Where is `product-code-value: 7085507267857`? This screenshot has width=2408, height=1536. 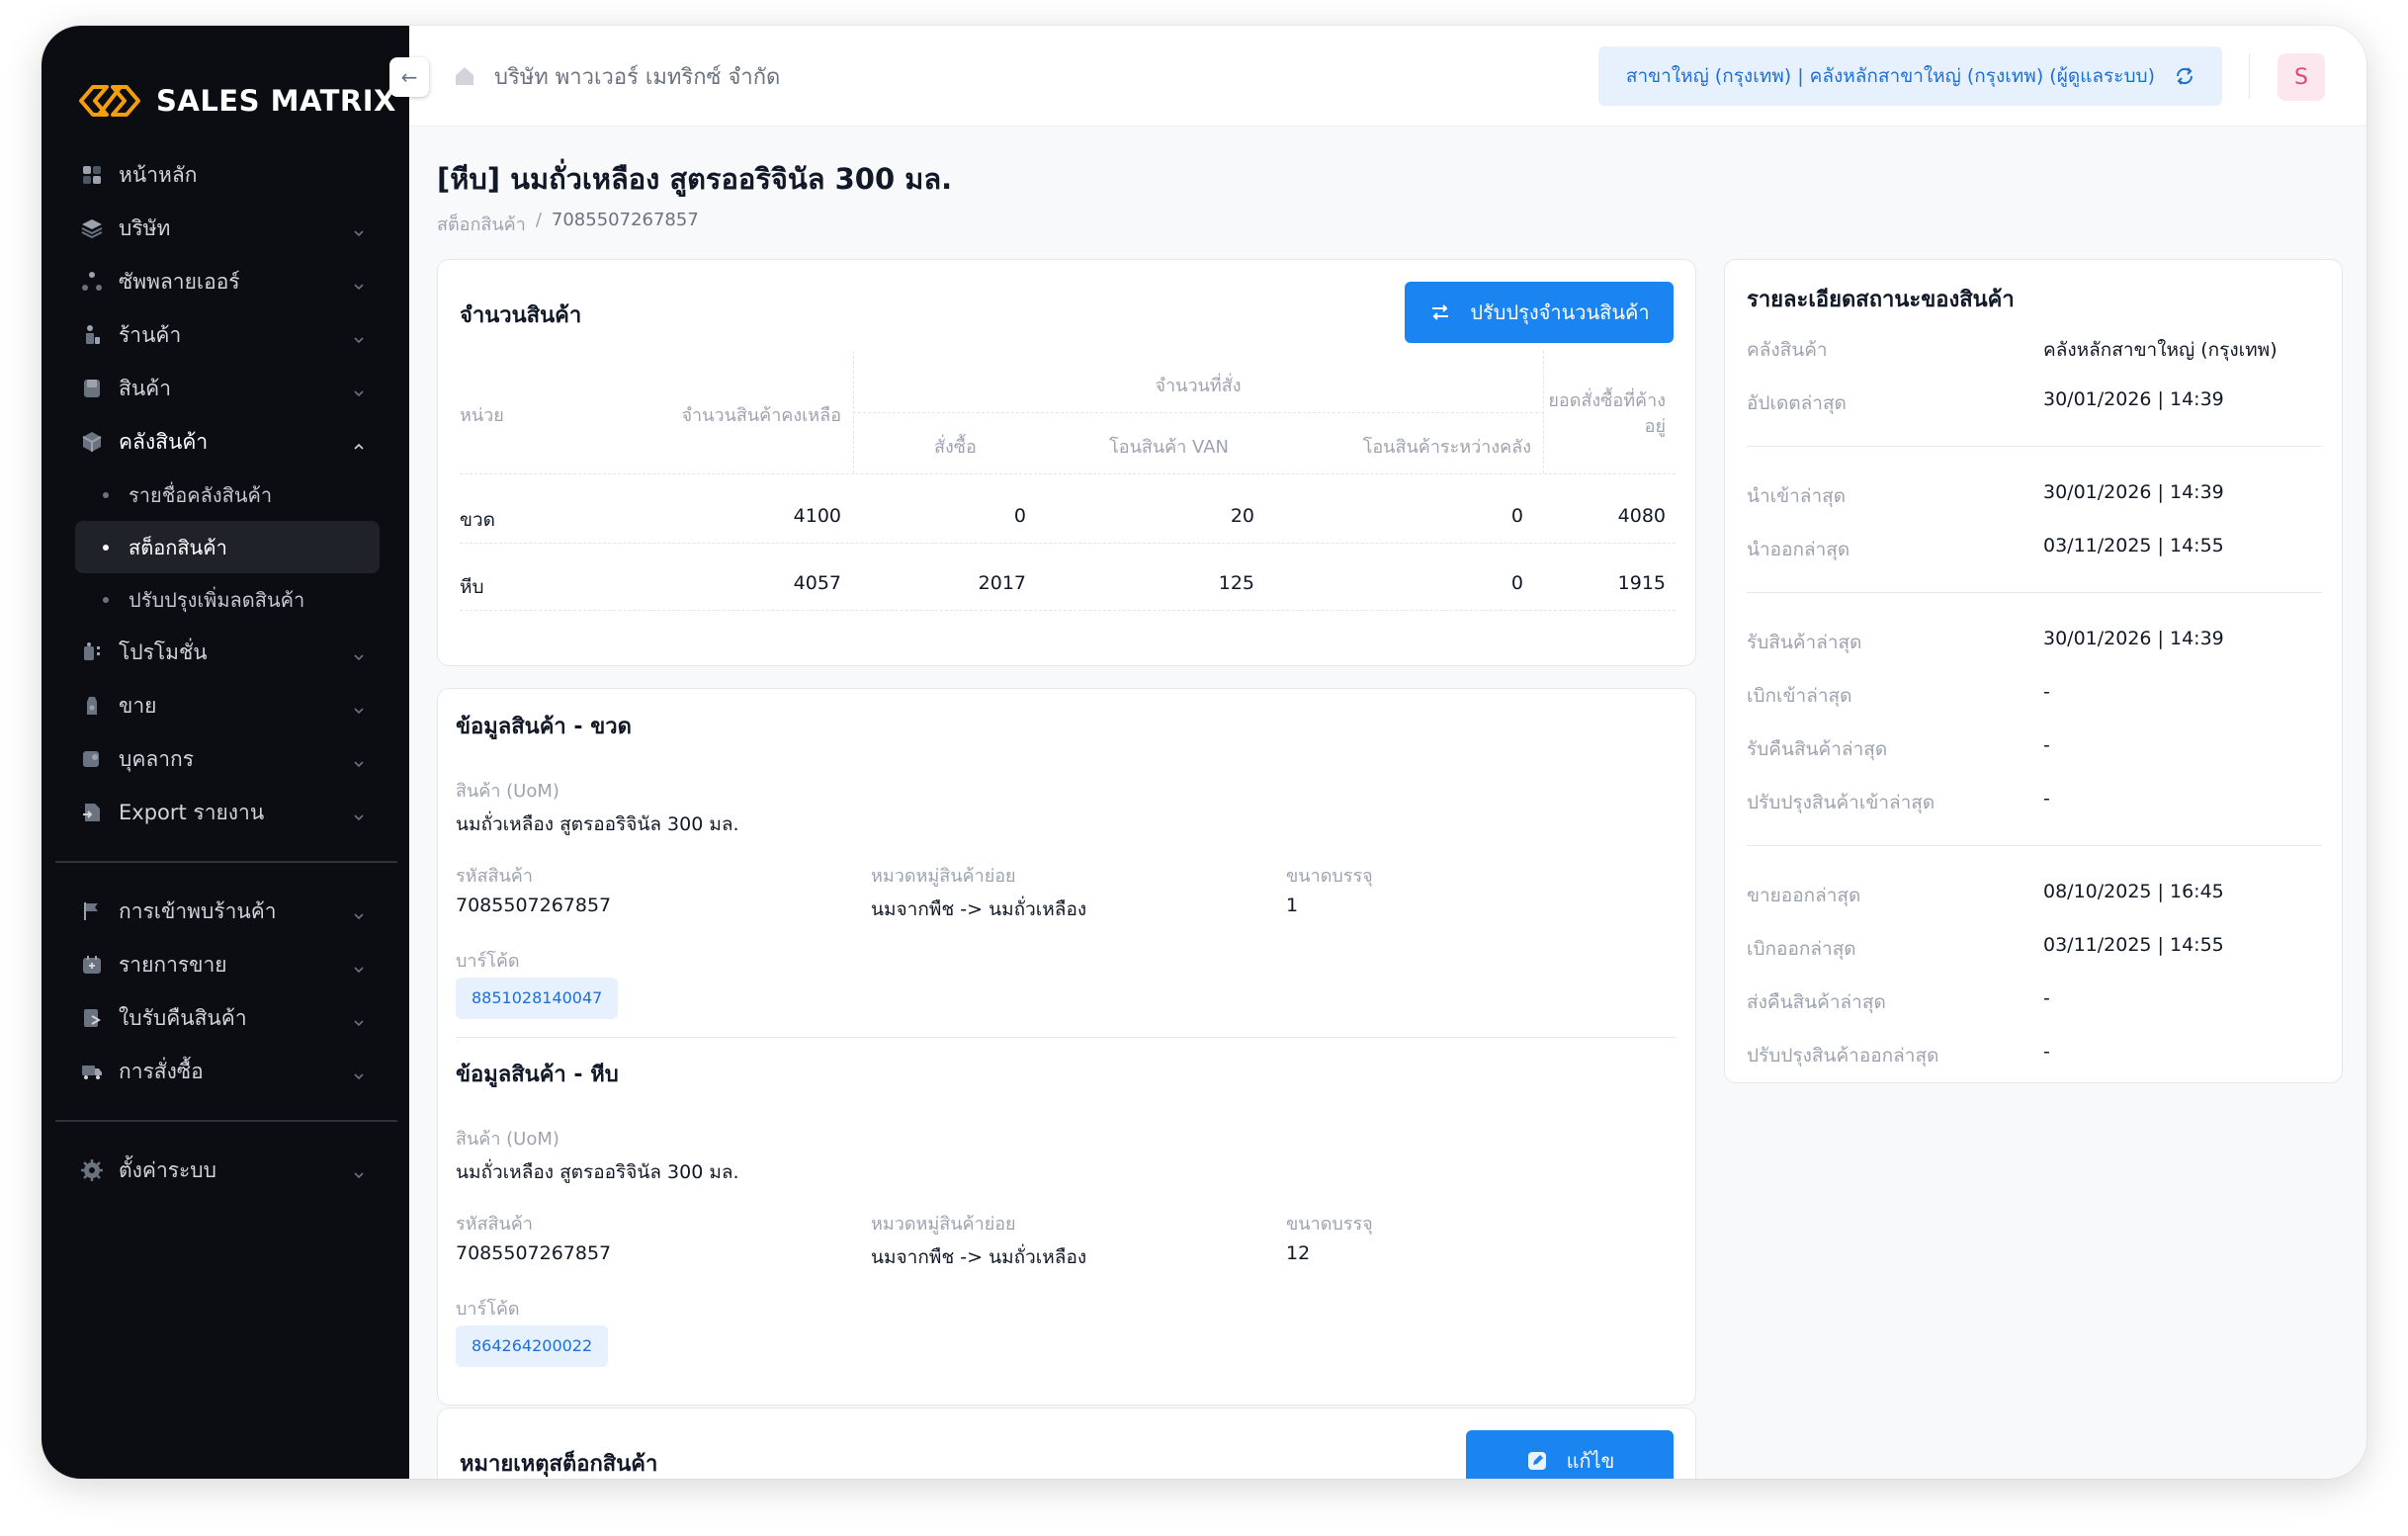
product-code-value: 7085507267857 is located at coordinates (534, 1253).